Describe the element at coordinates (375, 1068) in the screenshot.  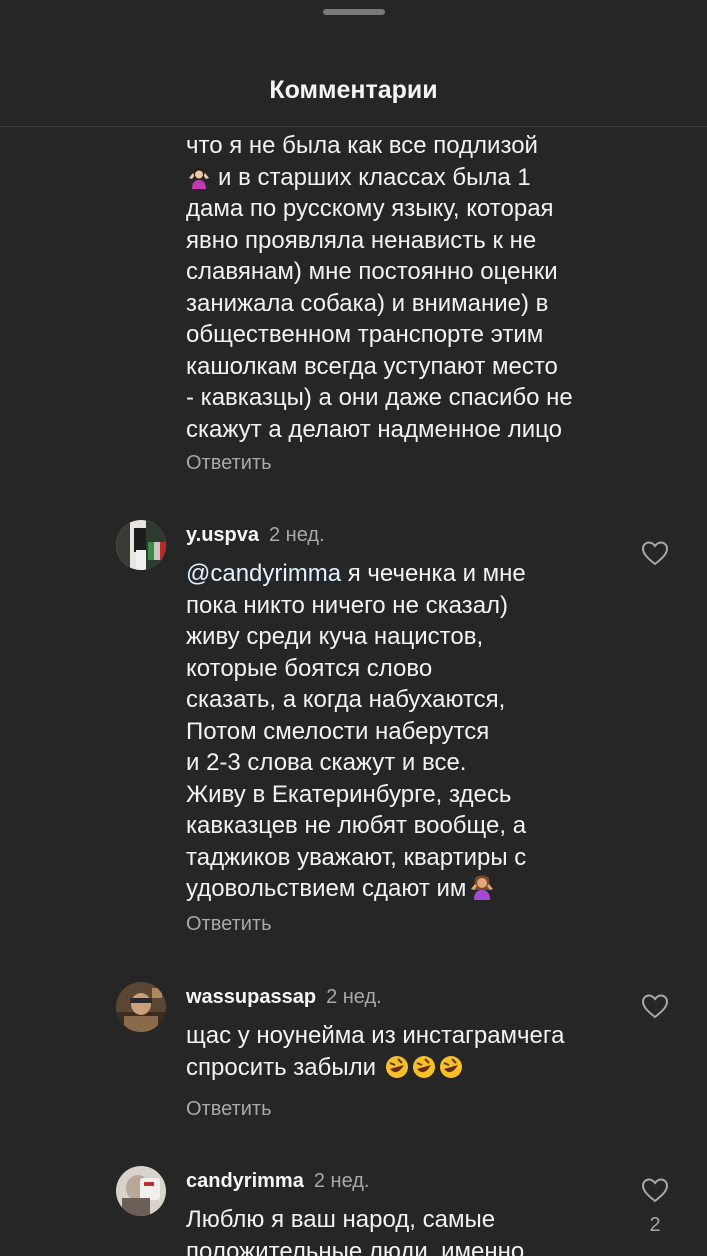
I see `comment-line: спросить забыли` at that location.